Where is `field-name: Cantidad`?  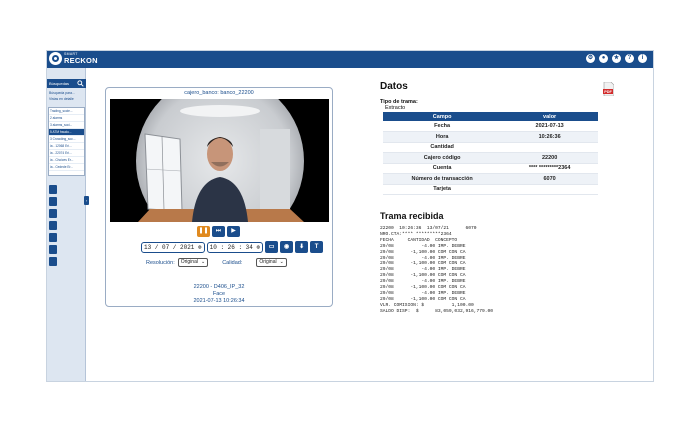 field-name: Cantidad is located at coordinates (442, 147).